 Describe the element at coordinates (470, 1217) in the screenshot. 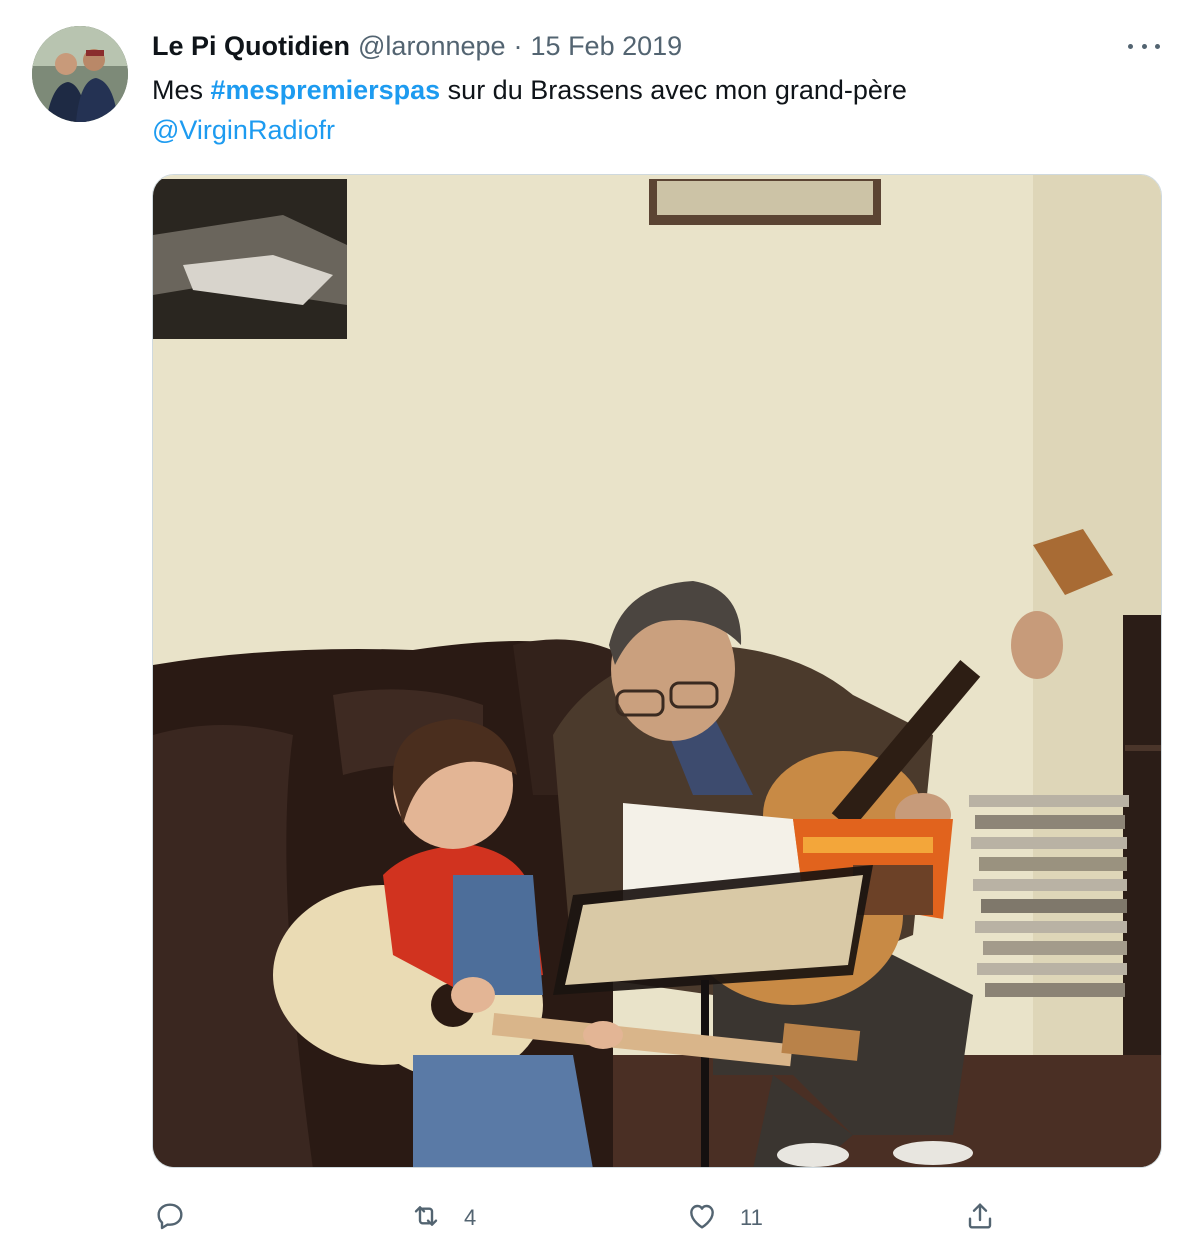

I see `retweet-count: 4` at that location.